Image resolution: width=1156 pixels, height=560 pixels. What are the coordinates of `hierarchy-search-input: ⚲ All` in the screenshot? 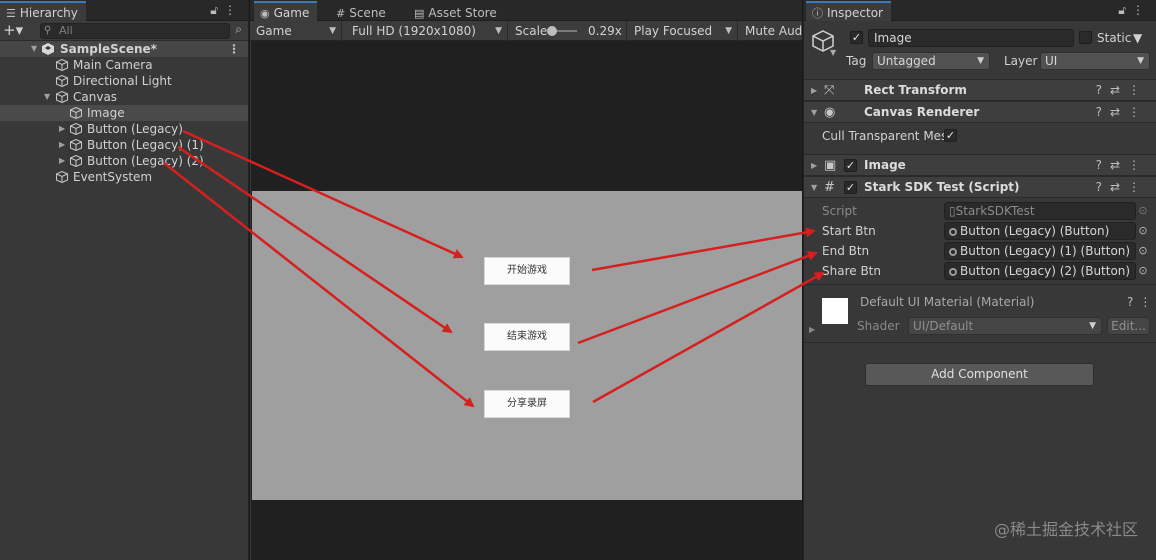 It's located at (135, 31).